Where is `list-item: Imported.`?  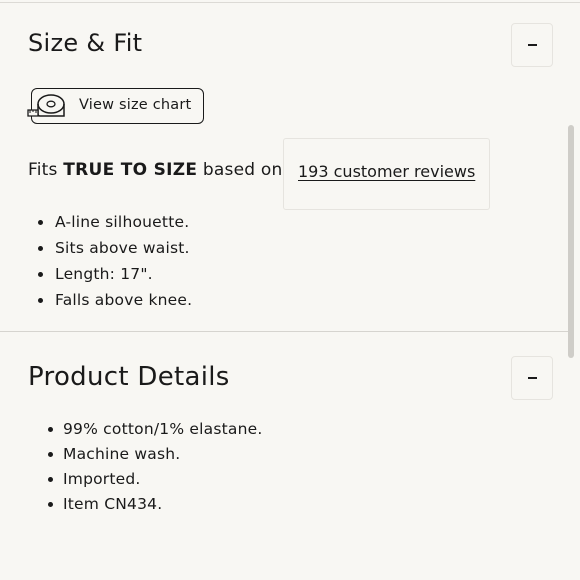
list-item: Imported. is located at coordinates (154, 479).